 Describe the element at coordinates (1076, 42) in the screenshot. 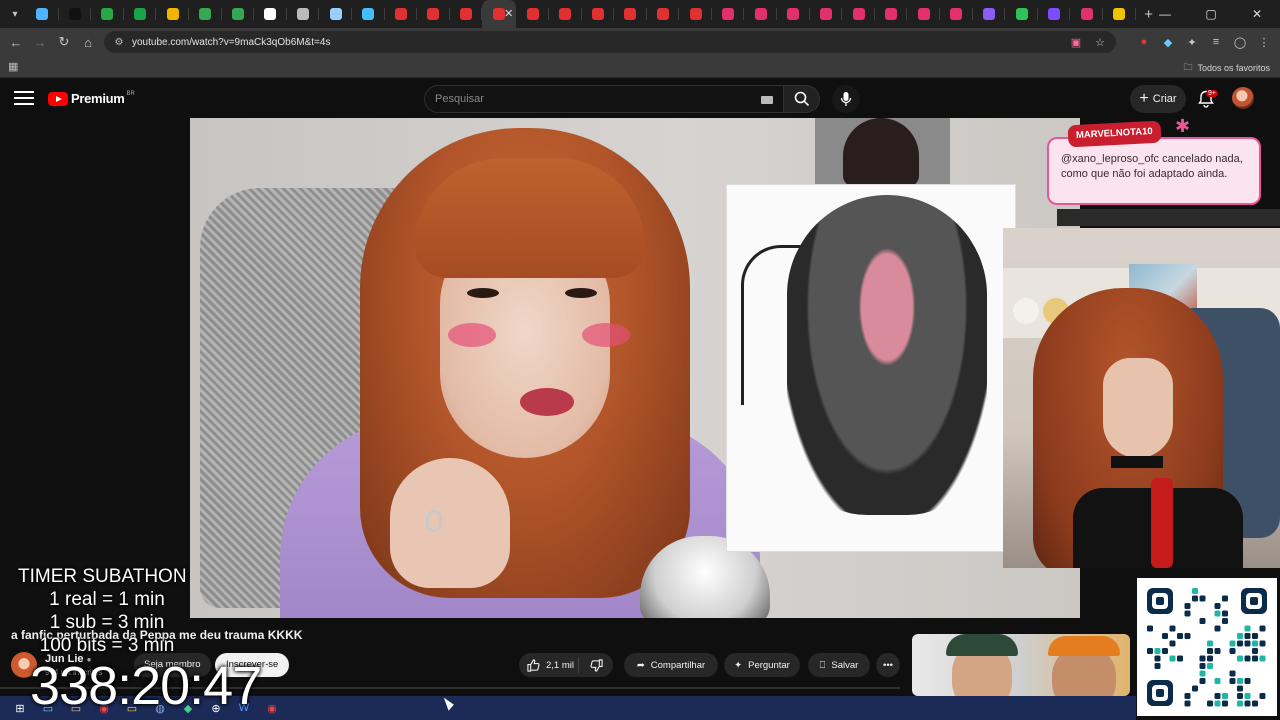

I see `picture-in-picture-icon: ▣` at that location.